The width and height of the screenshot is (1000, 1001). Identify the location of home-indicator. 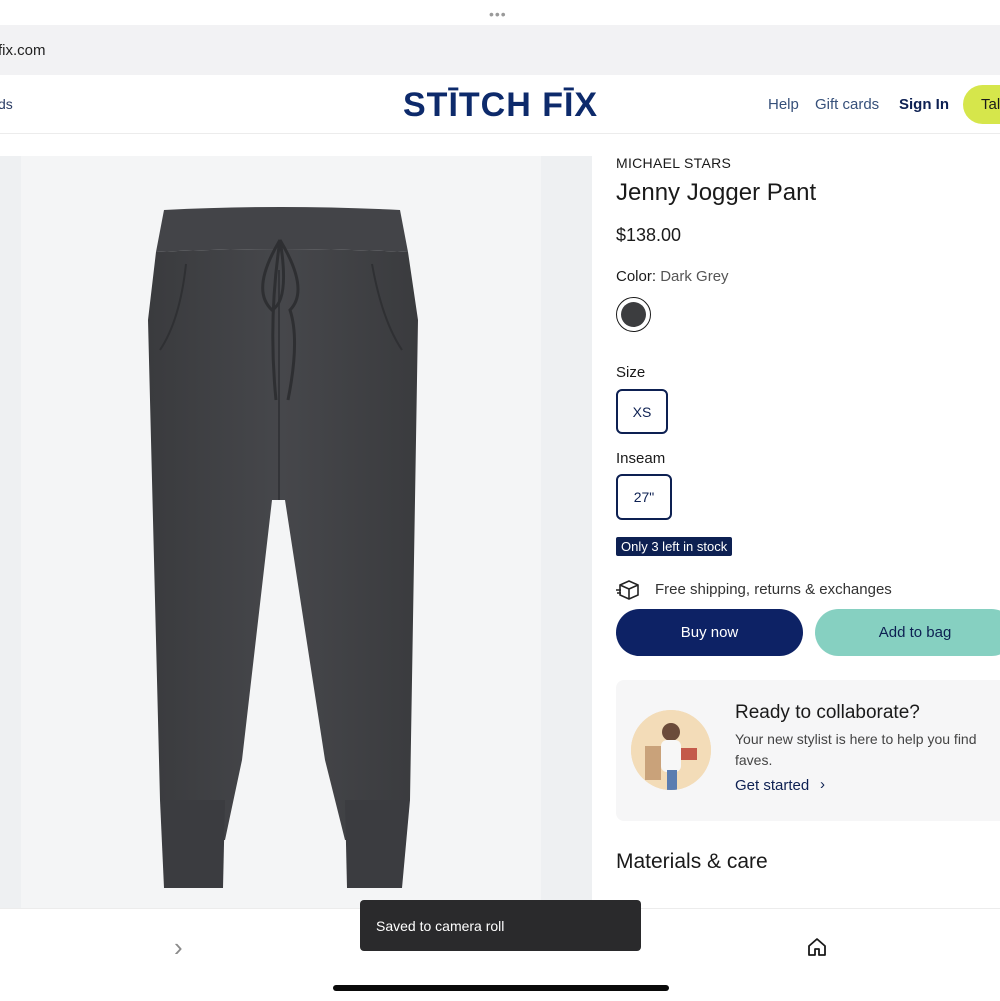
(501, 988).